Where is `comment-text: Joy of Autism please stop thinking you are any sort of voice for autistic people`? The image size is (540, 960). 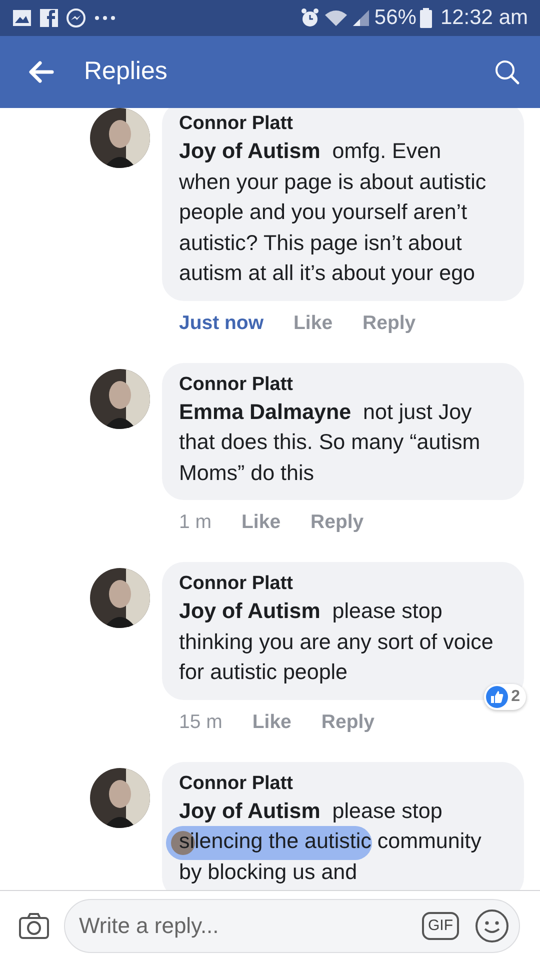
comment-text: Joy of Autism please stop thinking you are any sort of voice for autistic people is located at coordinates (336, 642).